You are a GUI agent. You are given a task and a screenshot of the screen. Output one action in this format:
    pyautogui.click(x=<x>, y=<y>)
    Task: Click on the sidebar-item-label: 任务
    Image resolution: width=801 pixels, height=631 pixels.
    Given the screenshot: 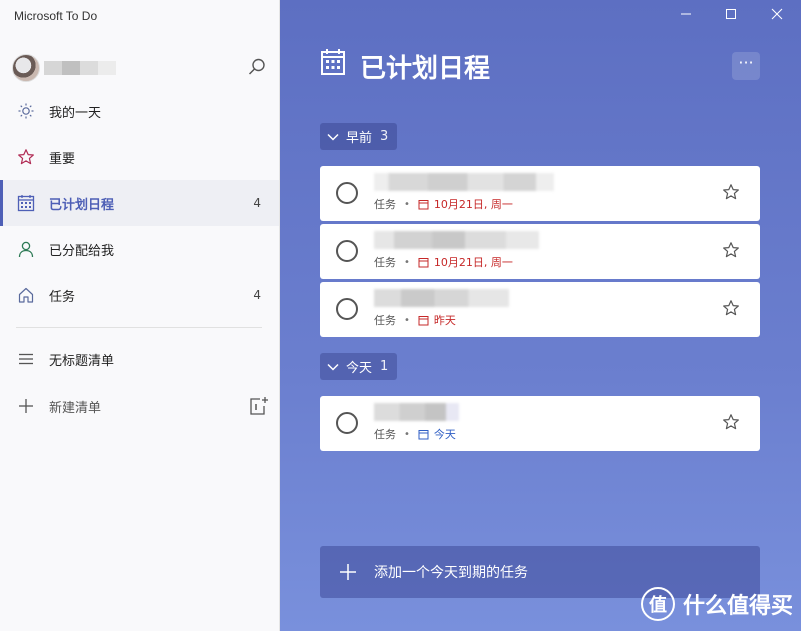 What is the action you would take?
    pyautogui.click(x=62, y=297)
    